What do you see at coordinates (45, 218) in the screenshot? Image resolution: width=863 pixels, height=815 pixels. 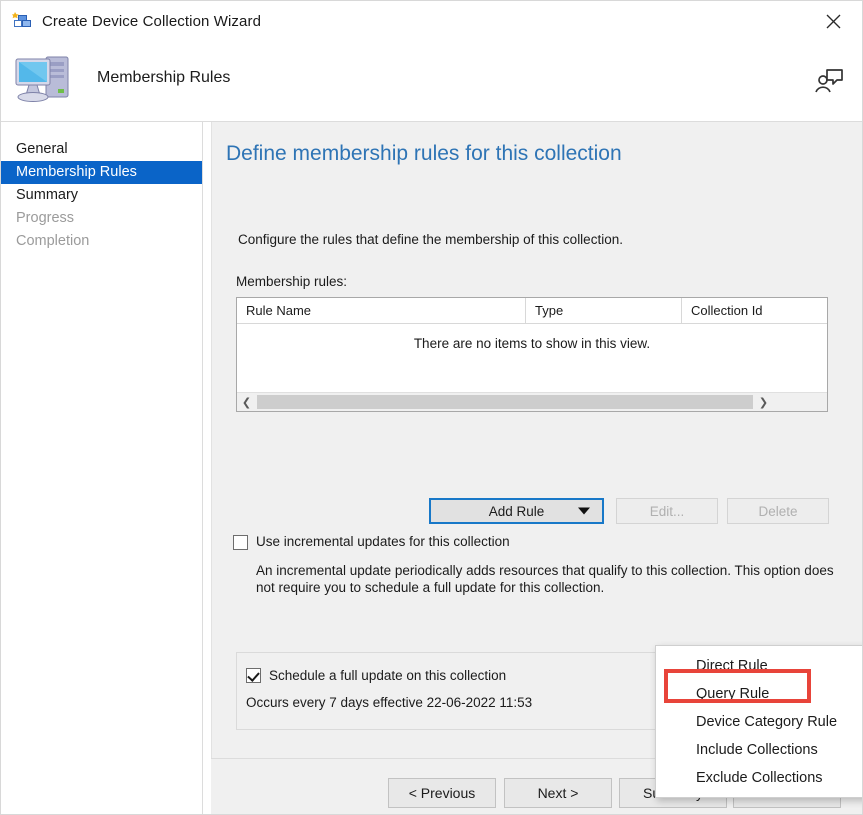 I see `sidebar-item-progress: Progress` at bounding box center [45, 218].